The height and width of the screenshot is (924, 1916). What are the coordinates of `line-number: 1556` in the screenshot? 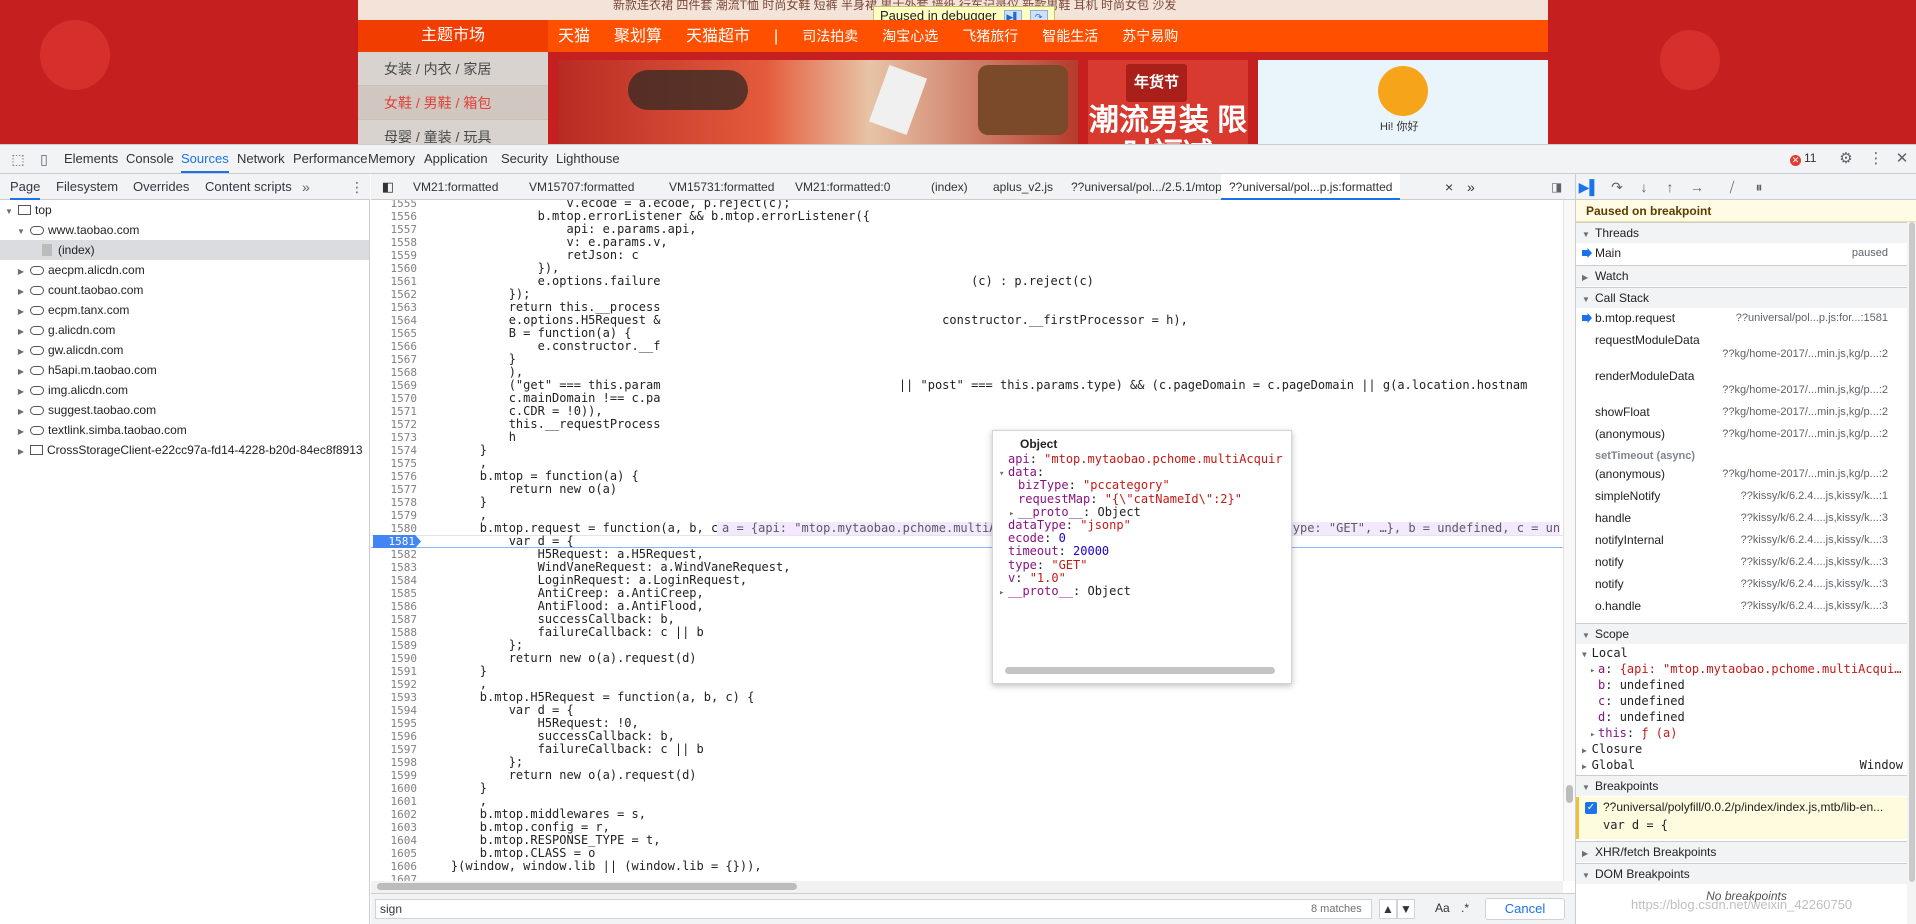 It's located at (394, 216).